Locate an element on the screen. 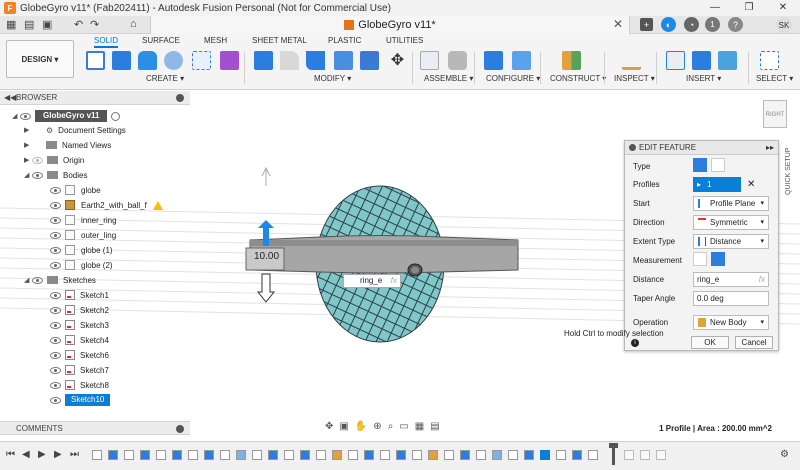  quick-setup-tab: QUICK SETUP is located at coordinates (788, 171).